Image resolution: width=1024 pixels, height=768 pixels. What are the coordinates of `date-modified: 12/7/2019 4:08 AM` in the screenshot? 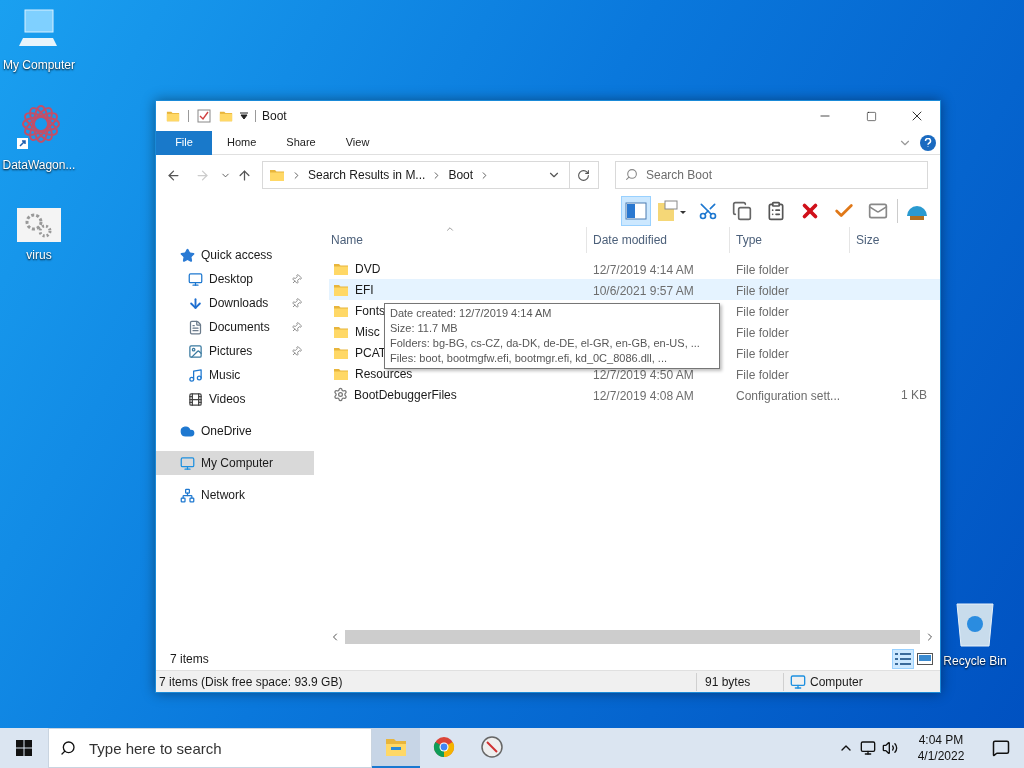 It's located at (643, 395).